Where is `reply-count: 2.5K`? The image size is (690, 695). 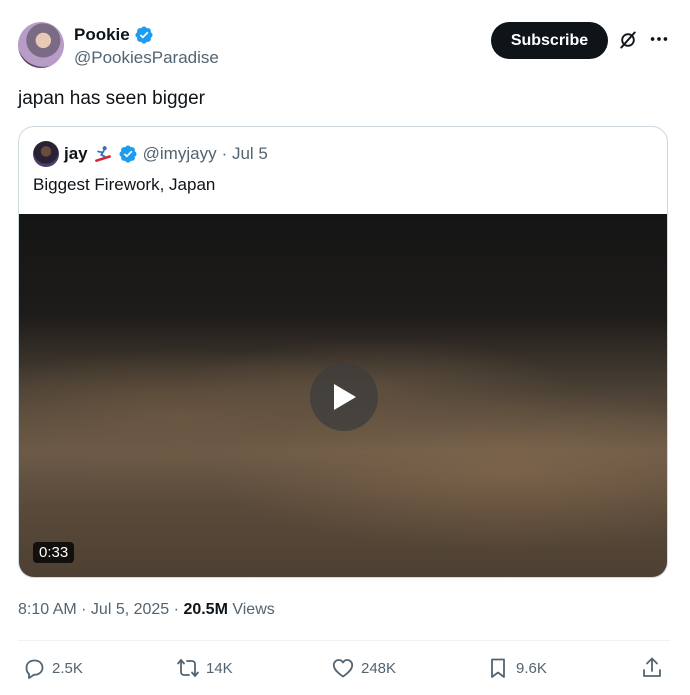 reply-count: 2.5K is located at coordinates (67, 668).